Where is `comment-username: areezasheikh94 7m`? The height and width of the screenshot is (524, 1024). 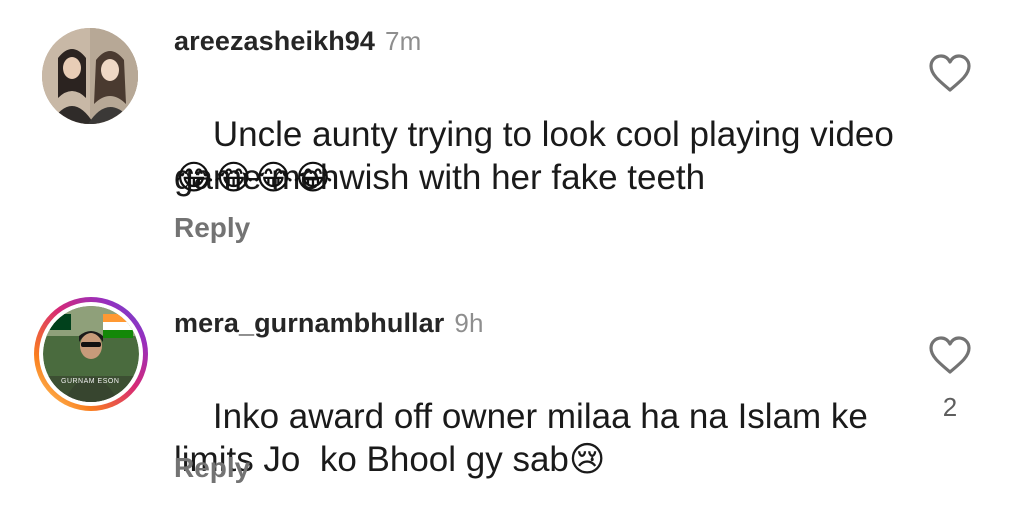 comment-username: areezasheikh94 7m is located at coordinates (297, 41).